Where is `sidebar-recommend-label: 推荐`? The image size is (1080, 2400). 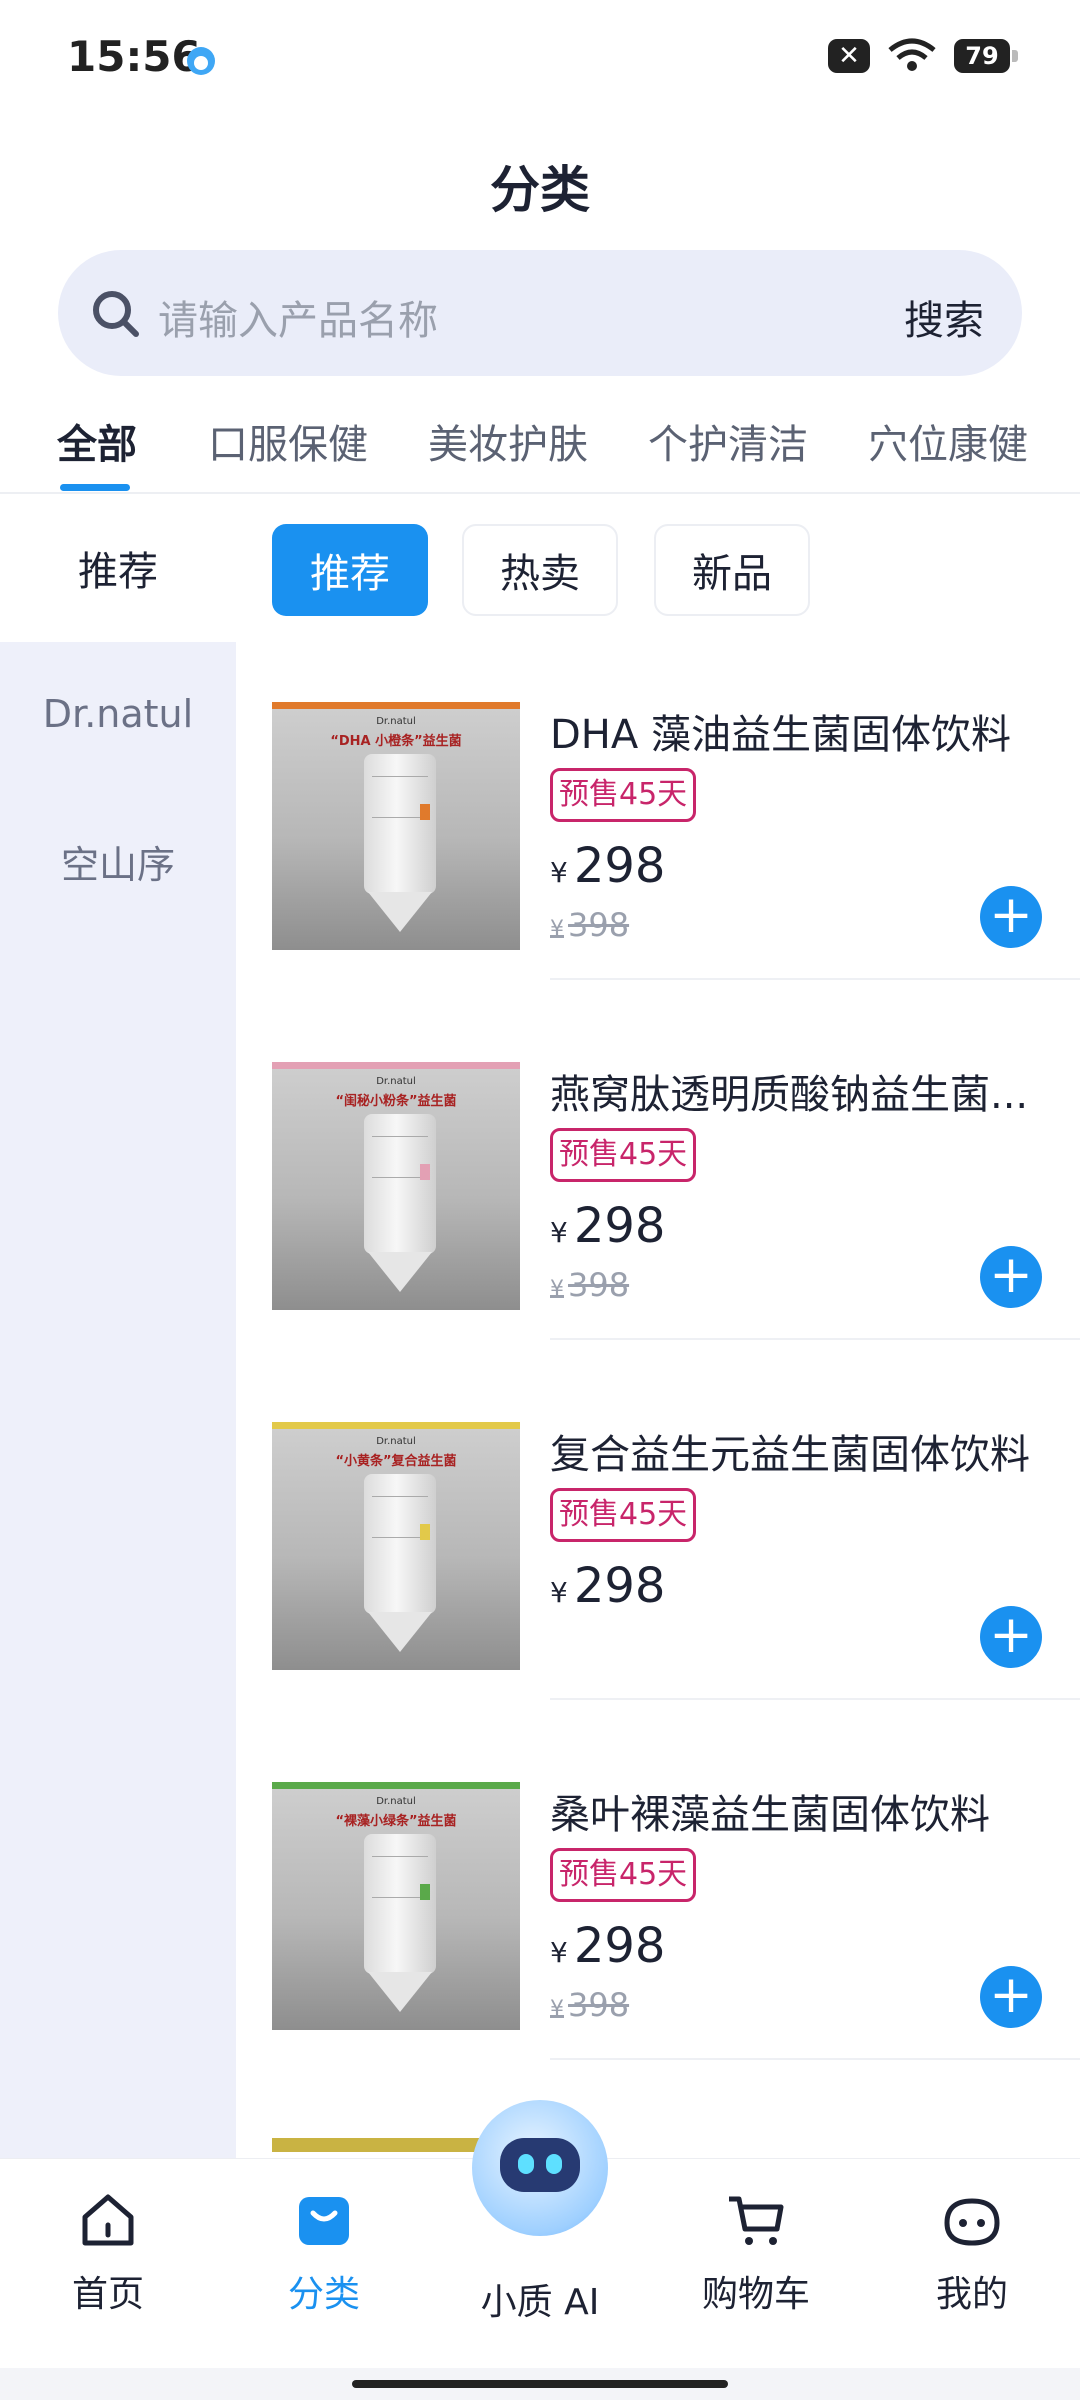
sidebar-recommend-label: 推荐 is located at coordinates (118, 572).